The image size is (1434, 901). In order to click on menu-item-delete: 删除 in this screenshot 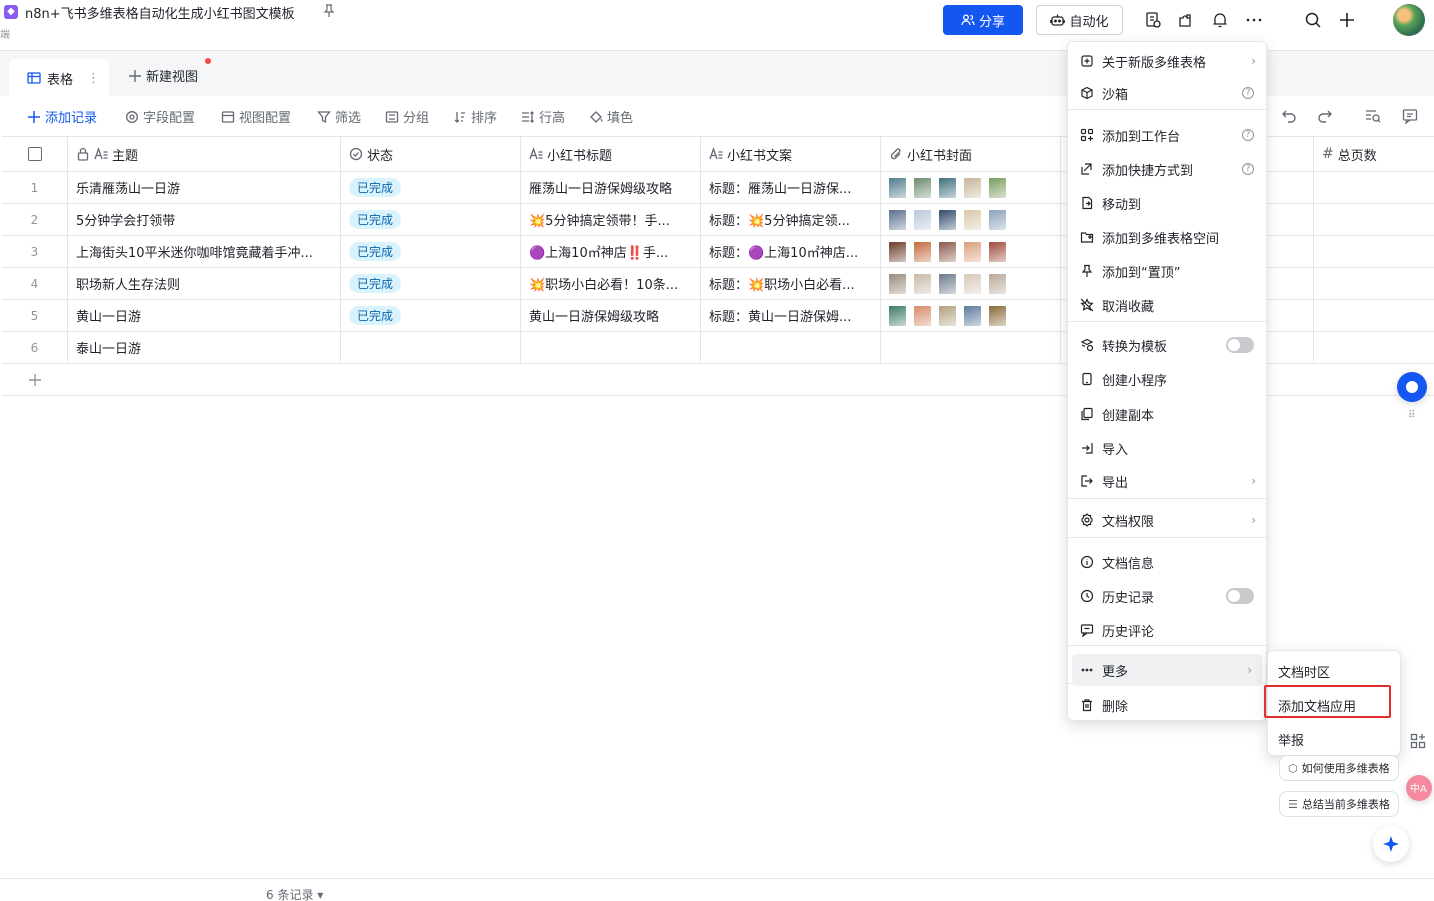, I will do `click(1167, 705)`.